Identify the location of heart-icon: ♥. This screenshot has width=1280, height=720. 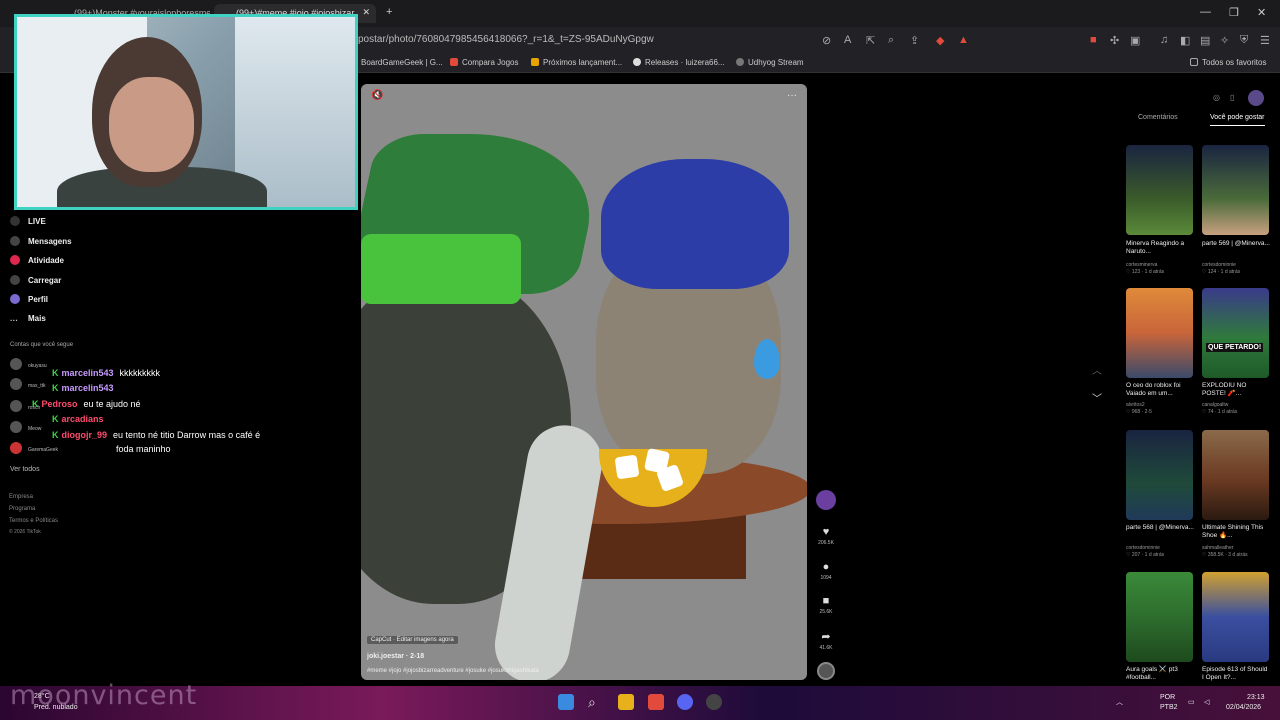
(826, 532).